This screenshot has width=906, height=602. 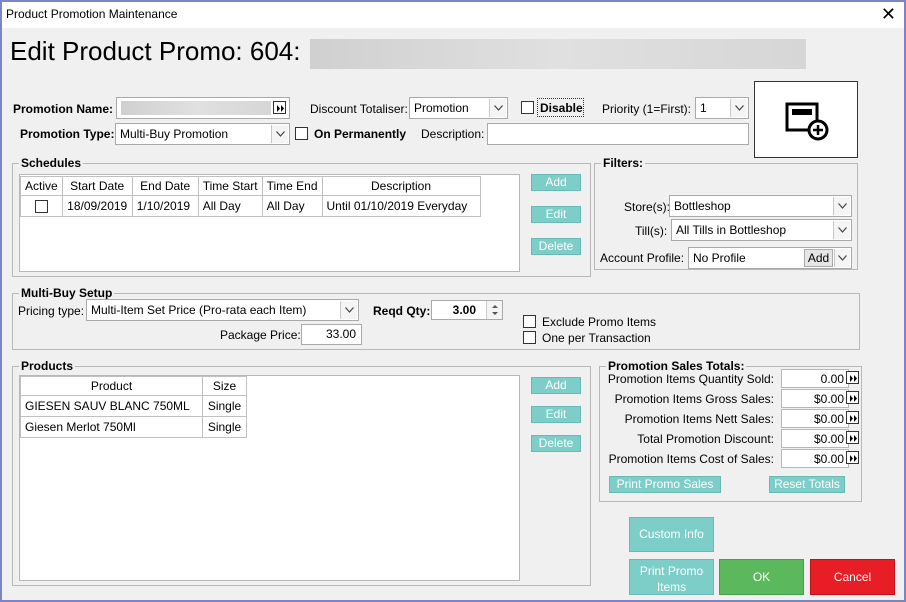 What do you see at coordinates (647, 207) in the screenshot?
I see `store-label: Store(s):` at bounding box center [647, 207].